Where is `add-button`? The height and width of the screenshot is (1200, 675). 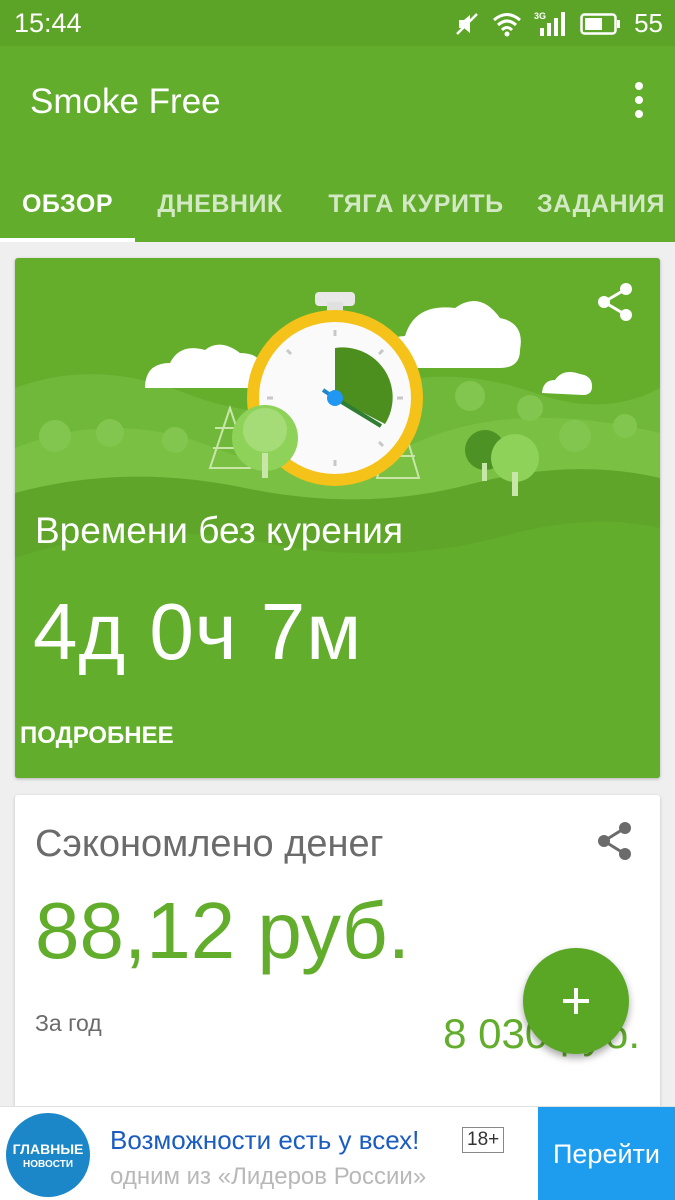
add-button is located at coordinates (576, 1001).